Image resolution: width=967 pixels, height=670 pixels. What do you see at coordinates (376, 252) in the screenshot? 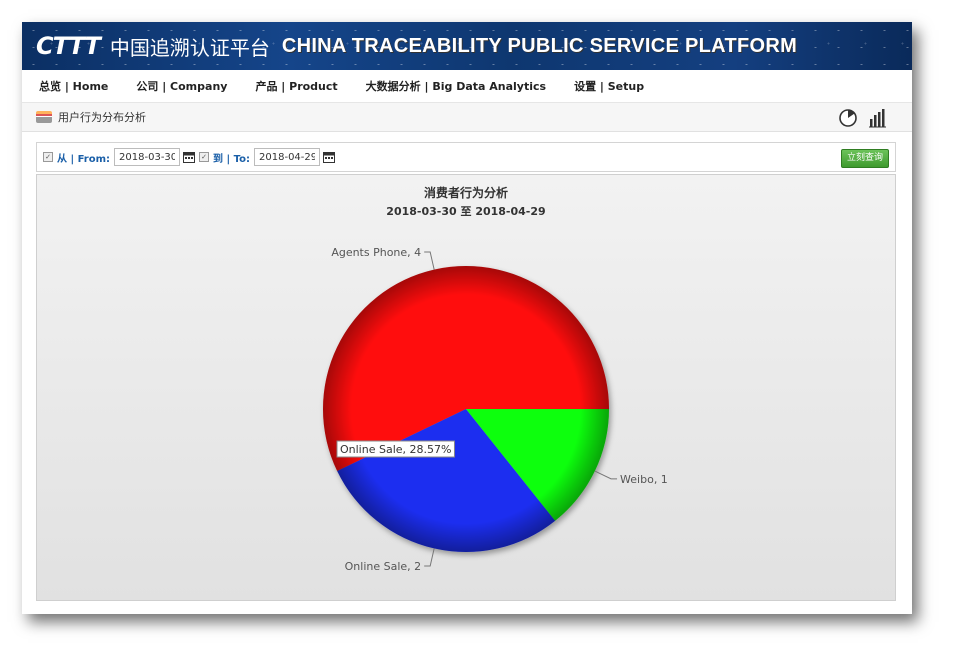
I see `pie-label-agents-phone: Agents Phone, 4` at bounding box center [376, 252].